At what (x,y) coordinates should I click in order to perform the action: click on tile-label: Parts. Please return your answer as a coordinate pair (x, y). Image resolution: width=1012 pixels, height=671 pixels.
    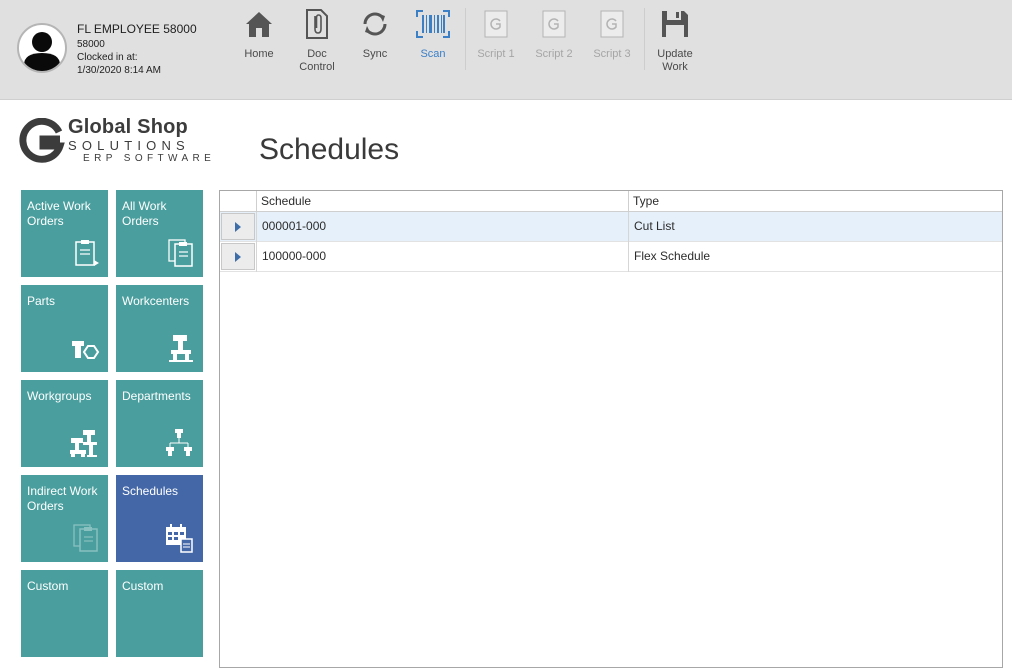
    Looking at the image, I should click on (41, 301).